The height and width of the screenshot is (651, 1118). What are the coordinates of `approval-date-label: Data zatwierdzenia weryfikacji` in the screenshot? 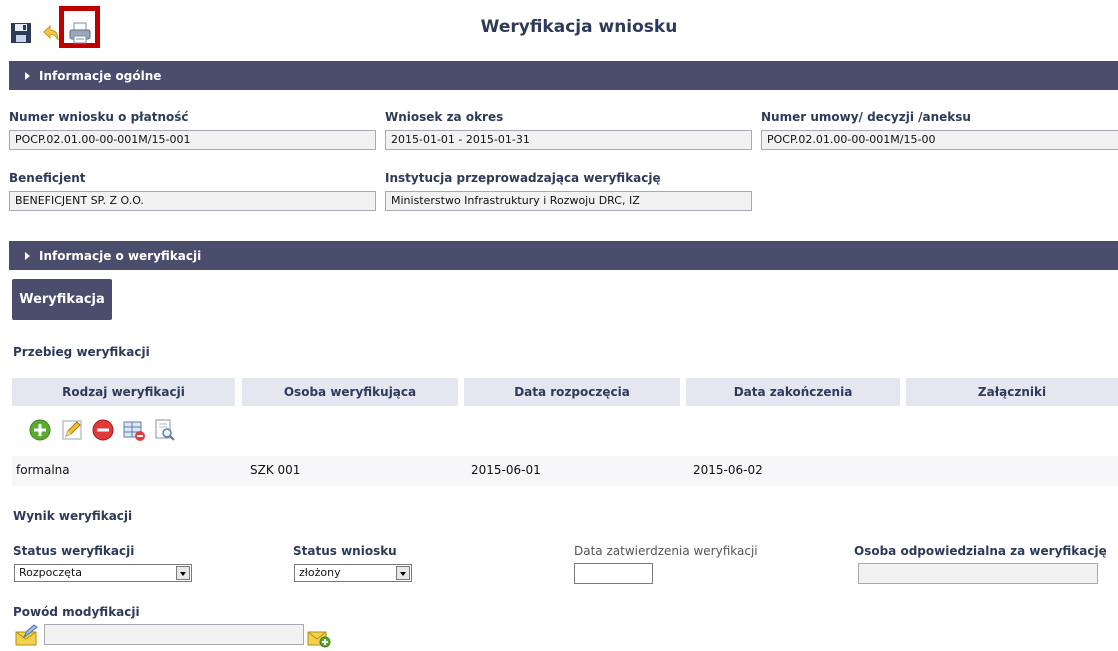 It's located at (666, 551).